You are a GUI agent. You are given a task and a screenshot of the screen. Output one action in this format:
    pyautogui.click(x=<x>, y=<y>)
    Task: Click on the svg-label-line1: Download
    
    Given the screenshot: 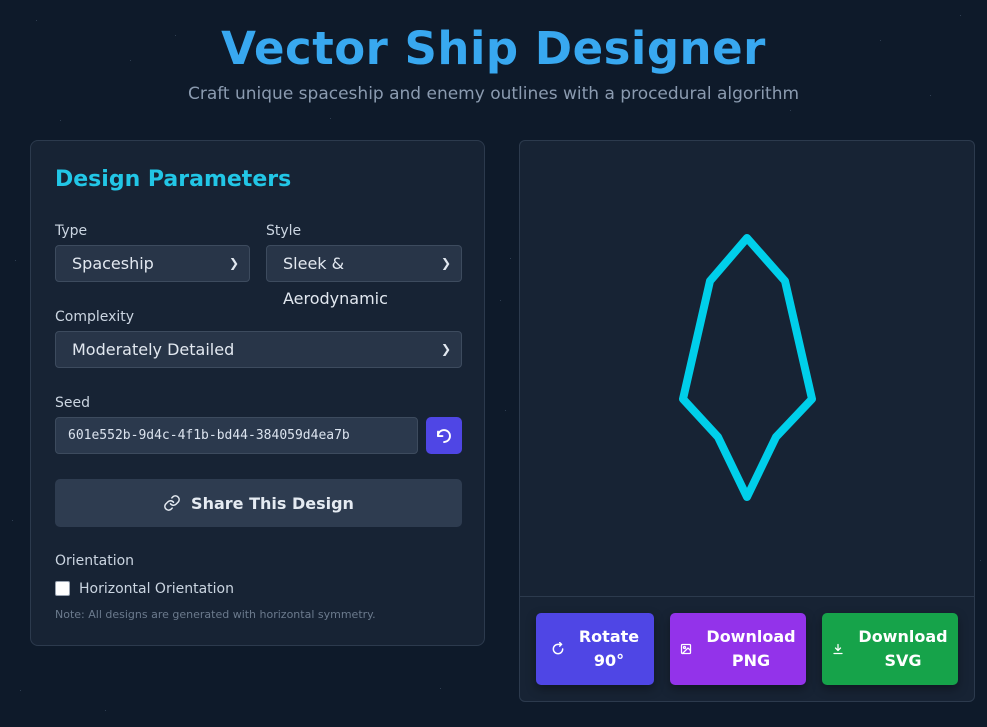 What is the action you would take?
    pyautogui.click(x=903, y=636)
    